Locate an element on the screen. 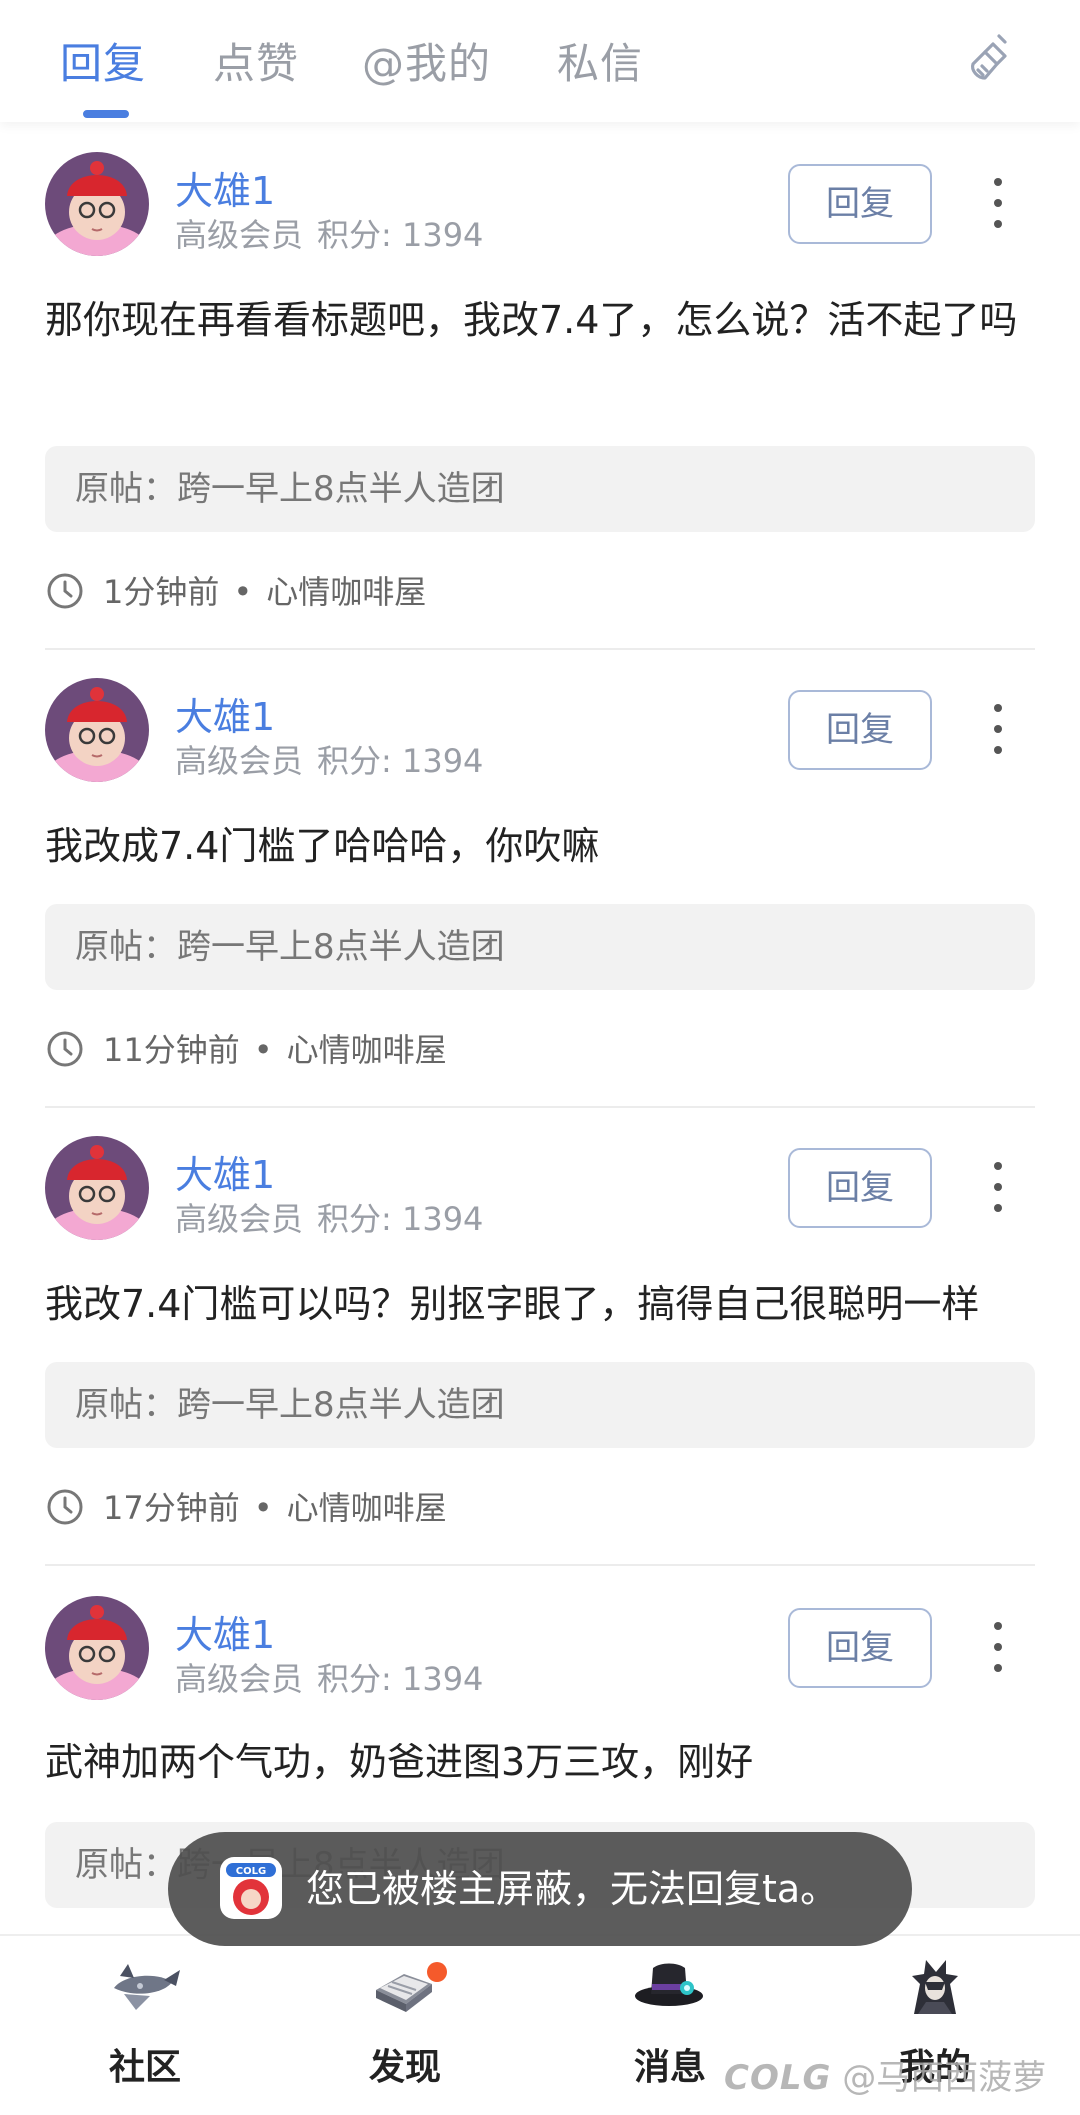  nav-discover-label: 发现 is located at coordinates (404, 2067).